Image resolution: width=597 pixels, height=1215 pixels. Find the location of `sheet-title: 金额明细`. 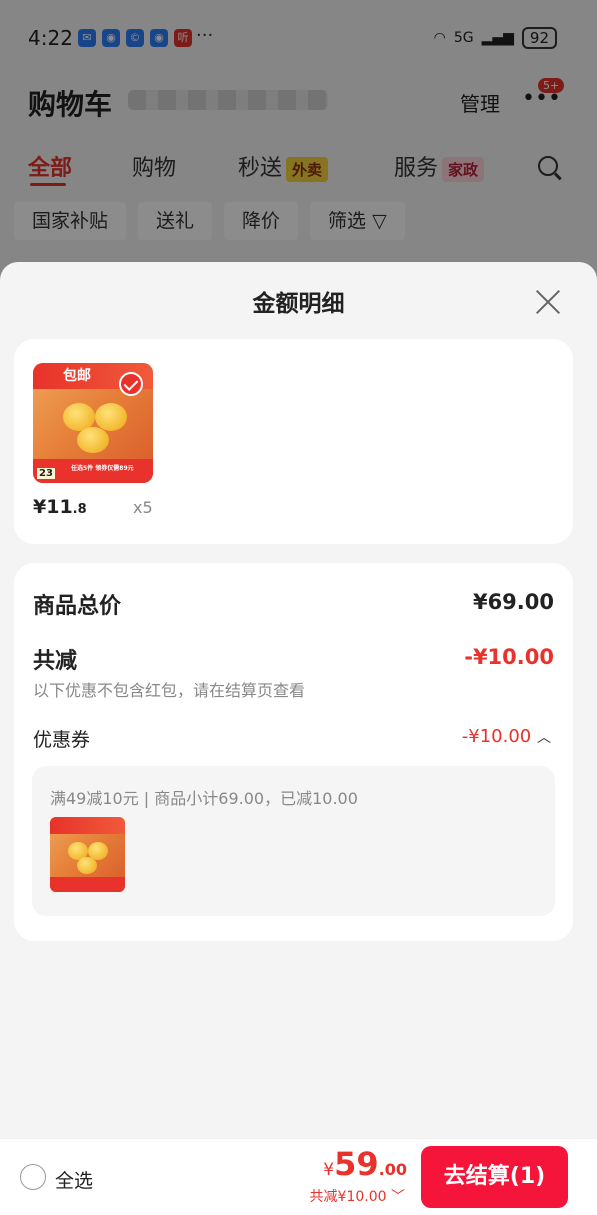

sheet-title: 金额明细 is located at coordinates (298, 304).